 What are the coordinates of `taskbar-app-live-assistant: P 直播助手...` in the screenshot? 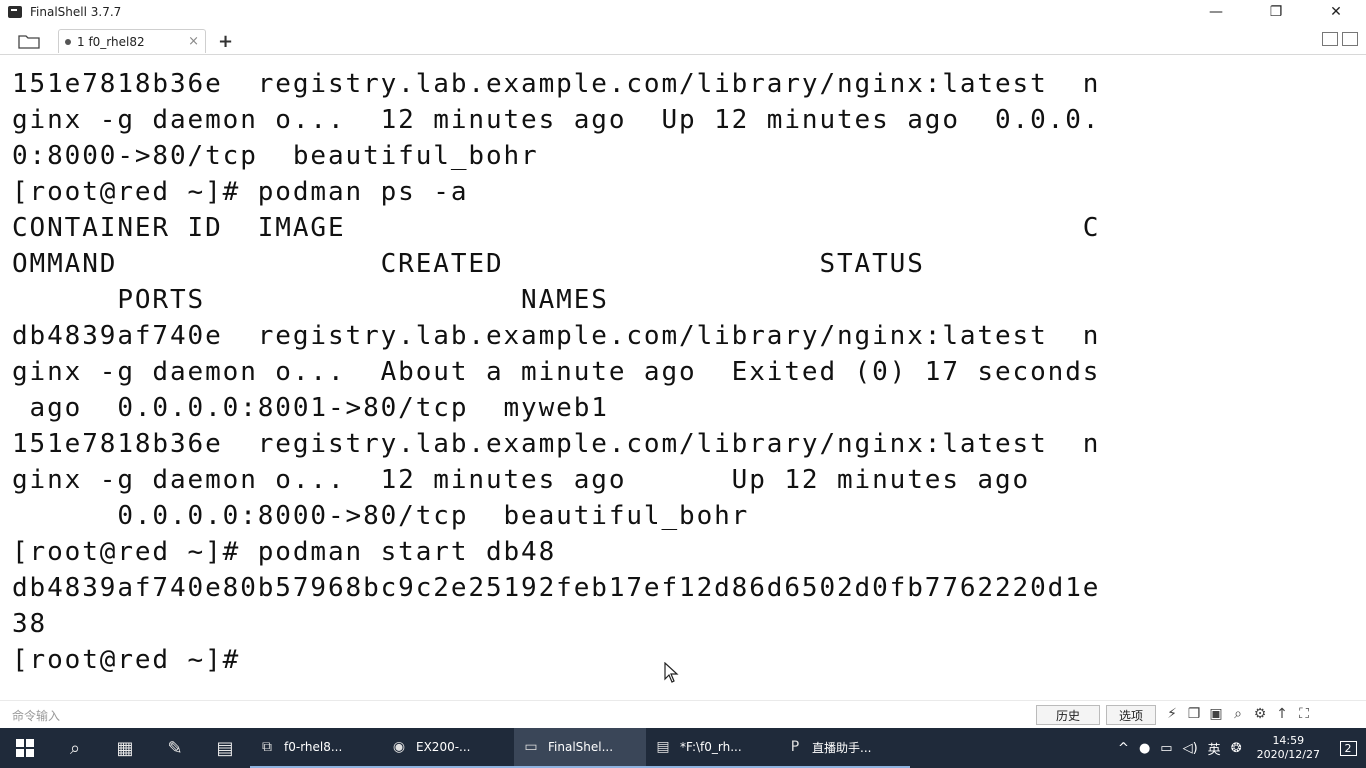 It's located at (844, 748).